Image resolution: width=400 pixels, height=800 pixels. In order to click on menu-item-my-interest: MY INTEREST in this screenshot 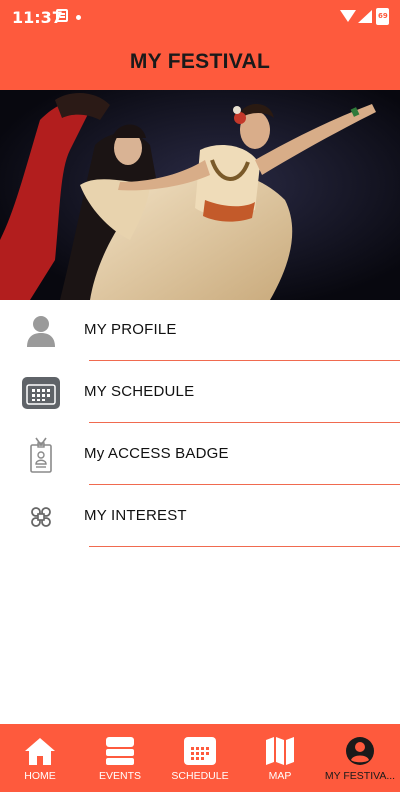, I will do `click(200, 517)`.